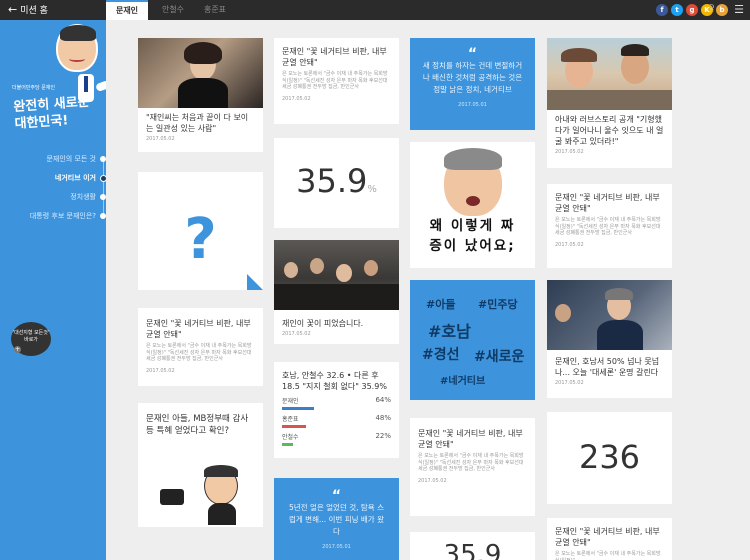 This screenshot has height=560, width=750. What do you see at coordinates (739, 10) in the screenshot?
I see `hamburger-menu-icon: ☰` at bounding box center [739, 10].